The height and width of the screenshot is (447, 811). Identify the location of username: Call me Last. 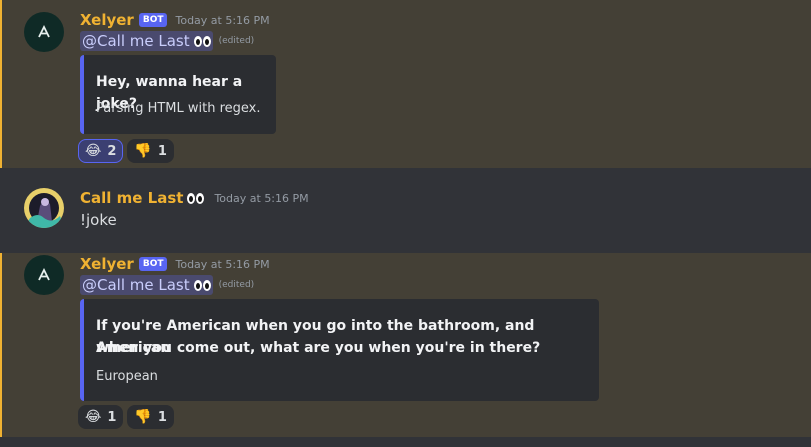
(131, 198).